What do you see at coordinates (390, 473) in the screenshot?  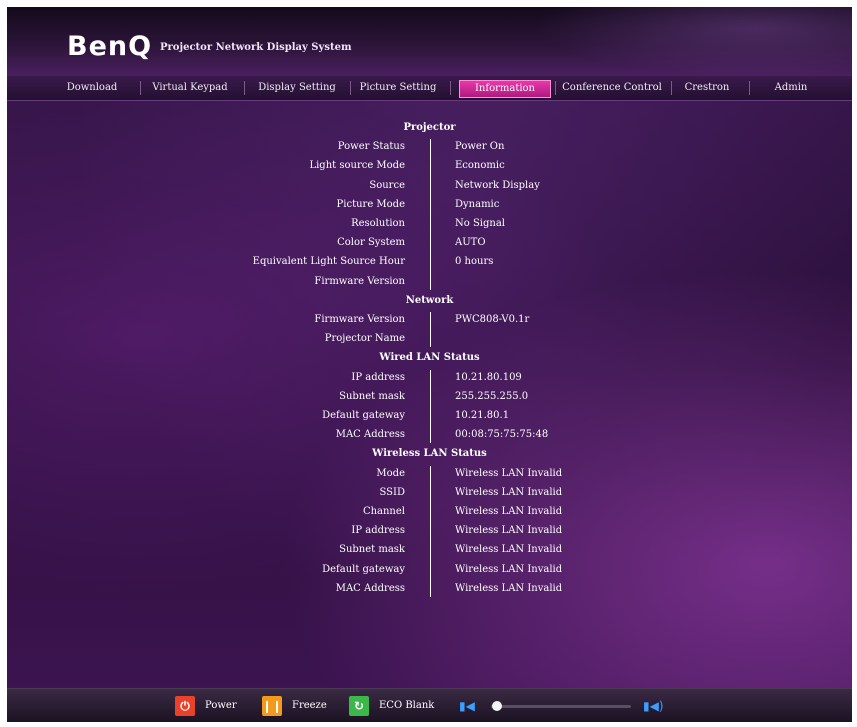 I see `info-label: Mode` at bounding box center [390, 473].